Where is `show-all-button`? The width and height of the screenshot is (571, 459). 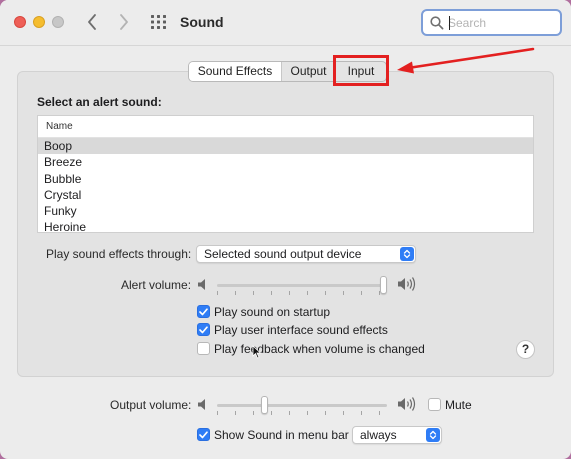
show-all-button is located at coordinates (159, 22).